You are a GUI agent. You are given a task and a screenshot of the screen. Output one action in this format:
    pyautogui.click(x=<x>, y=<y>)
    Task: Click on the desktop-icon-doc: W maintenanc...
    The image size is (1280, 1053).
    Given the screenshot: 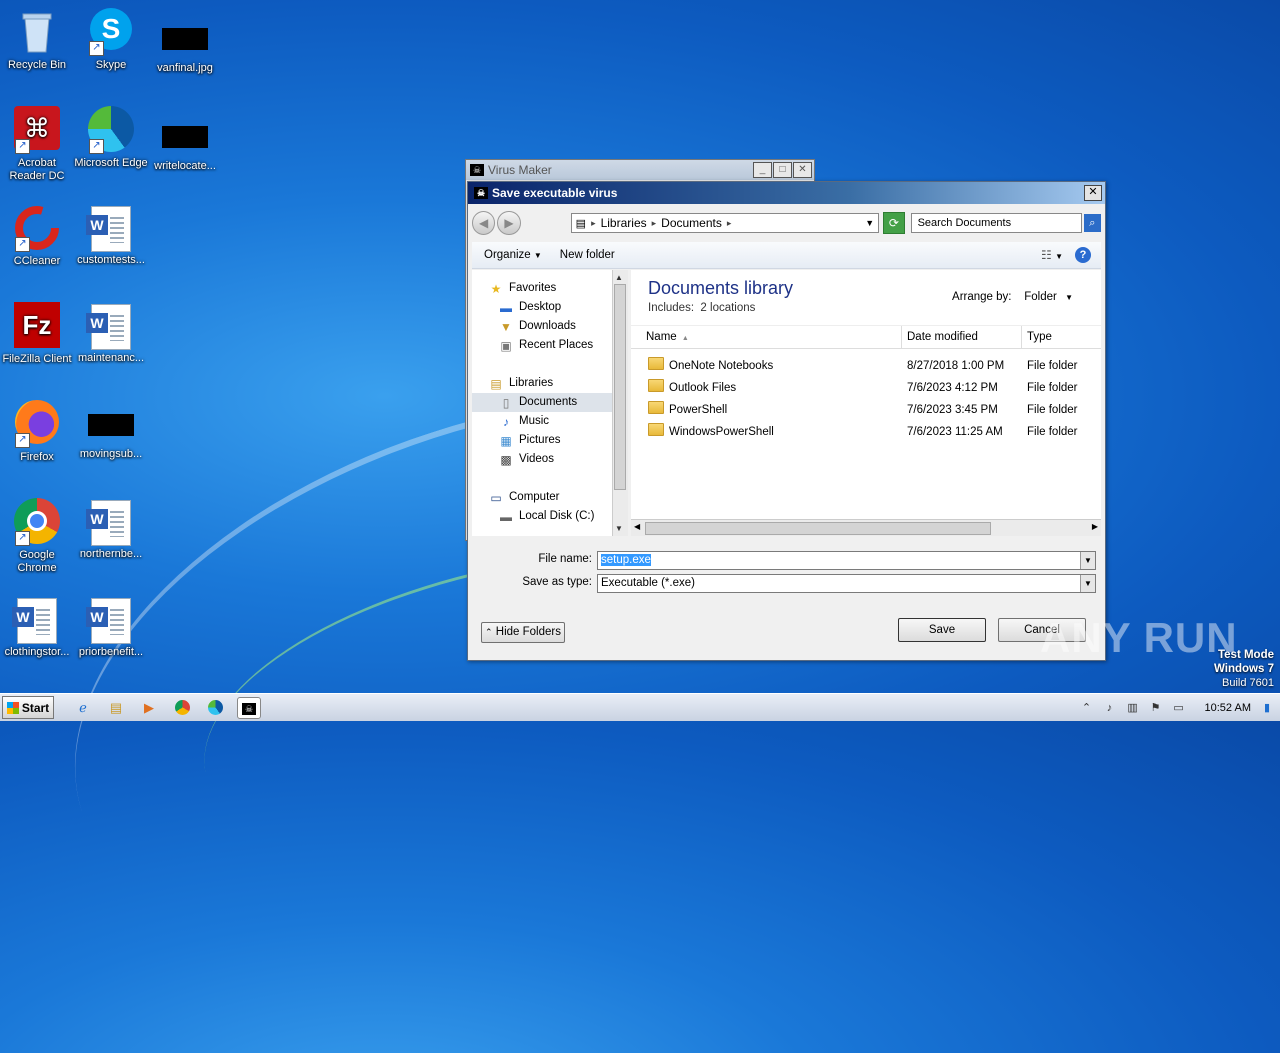 What is the action you would take?
    pyautogui.click(x=111, y=333)
    